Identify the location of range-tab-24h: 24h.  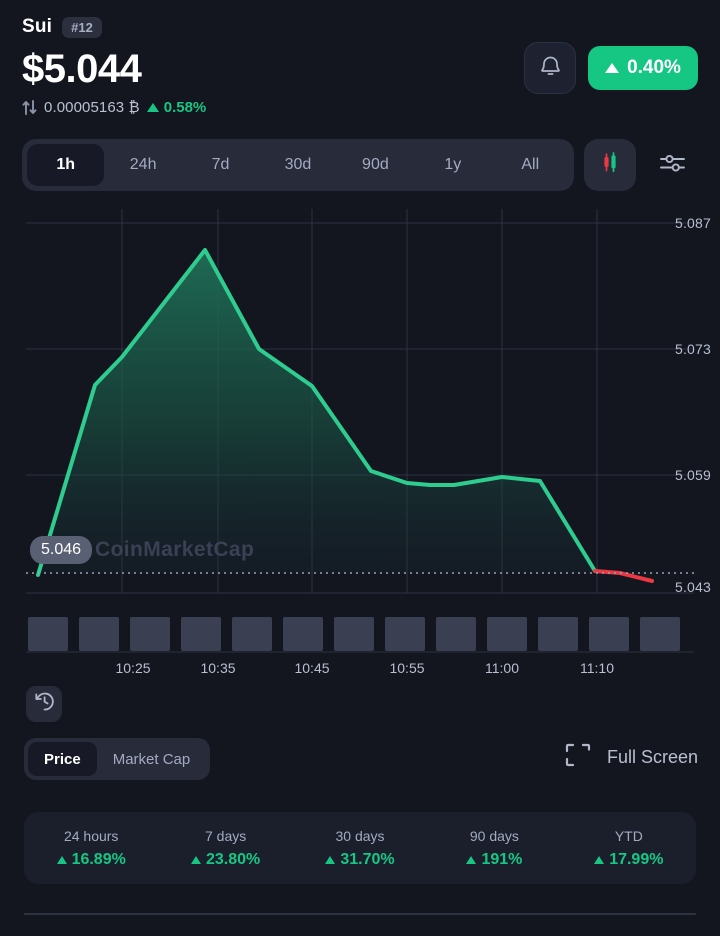
(142, 165).